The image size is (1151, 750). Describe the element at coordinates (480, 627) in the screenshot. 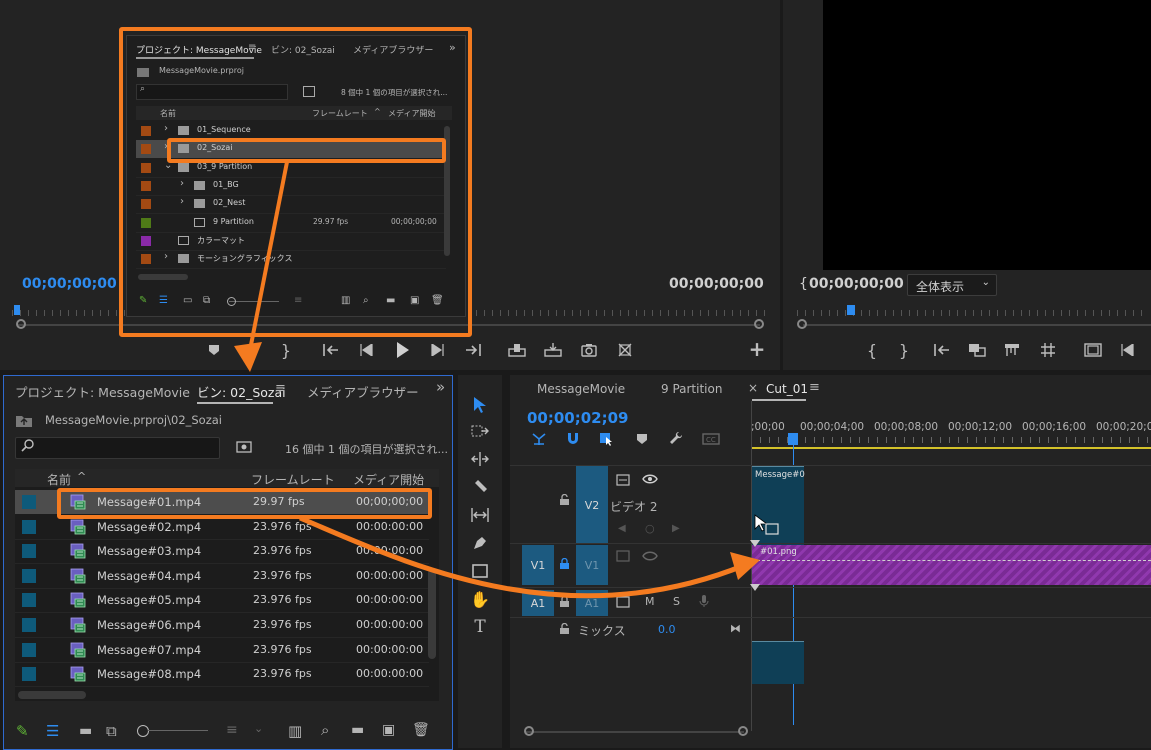

I see `type-tool-icon: T` at that location.